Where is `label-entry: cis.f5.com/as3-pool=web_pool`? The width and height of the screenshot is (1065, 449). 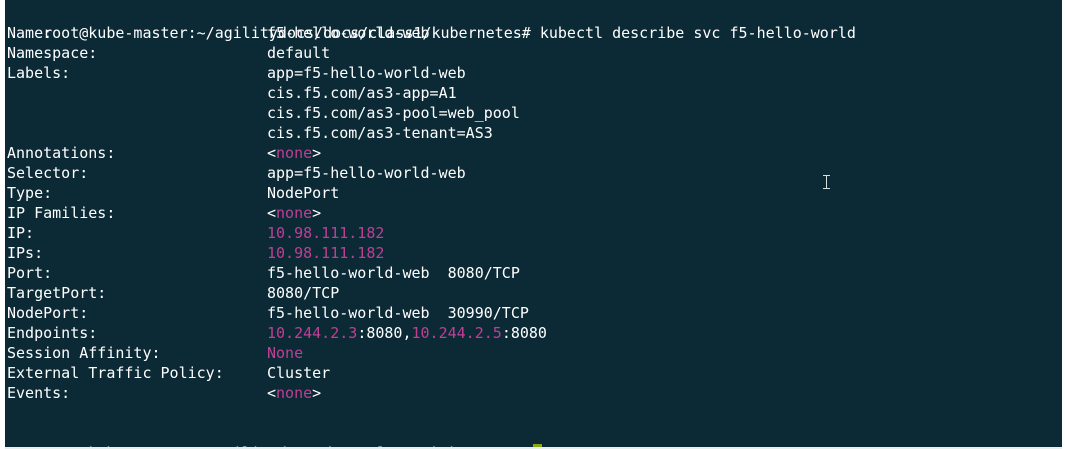 label-entry: cis.f5.com/as3-pool=web_pool is located at coordinates (393, 113).